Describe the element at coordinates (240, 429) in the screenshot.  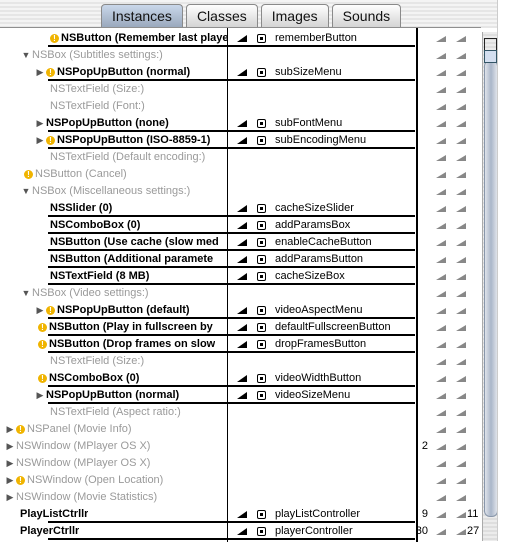
I see `outline-row: ▶! NSPanel (Movie Info)` at that location.